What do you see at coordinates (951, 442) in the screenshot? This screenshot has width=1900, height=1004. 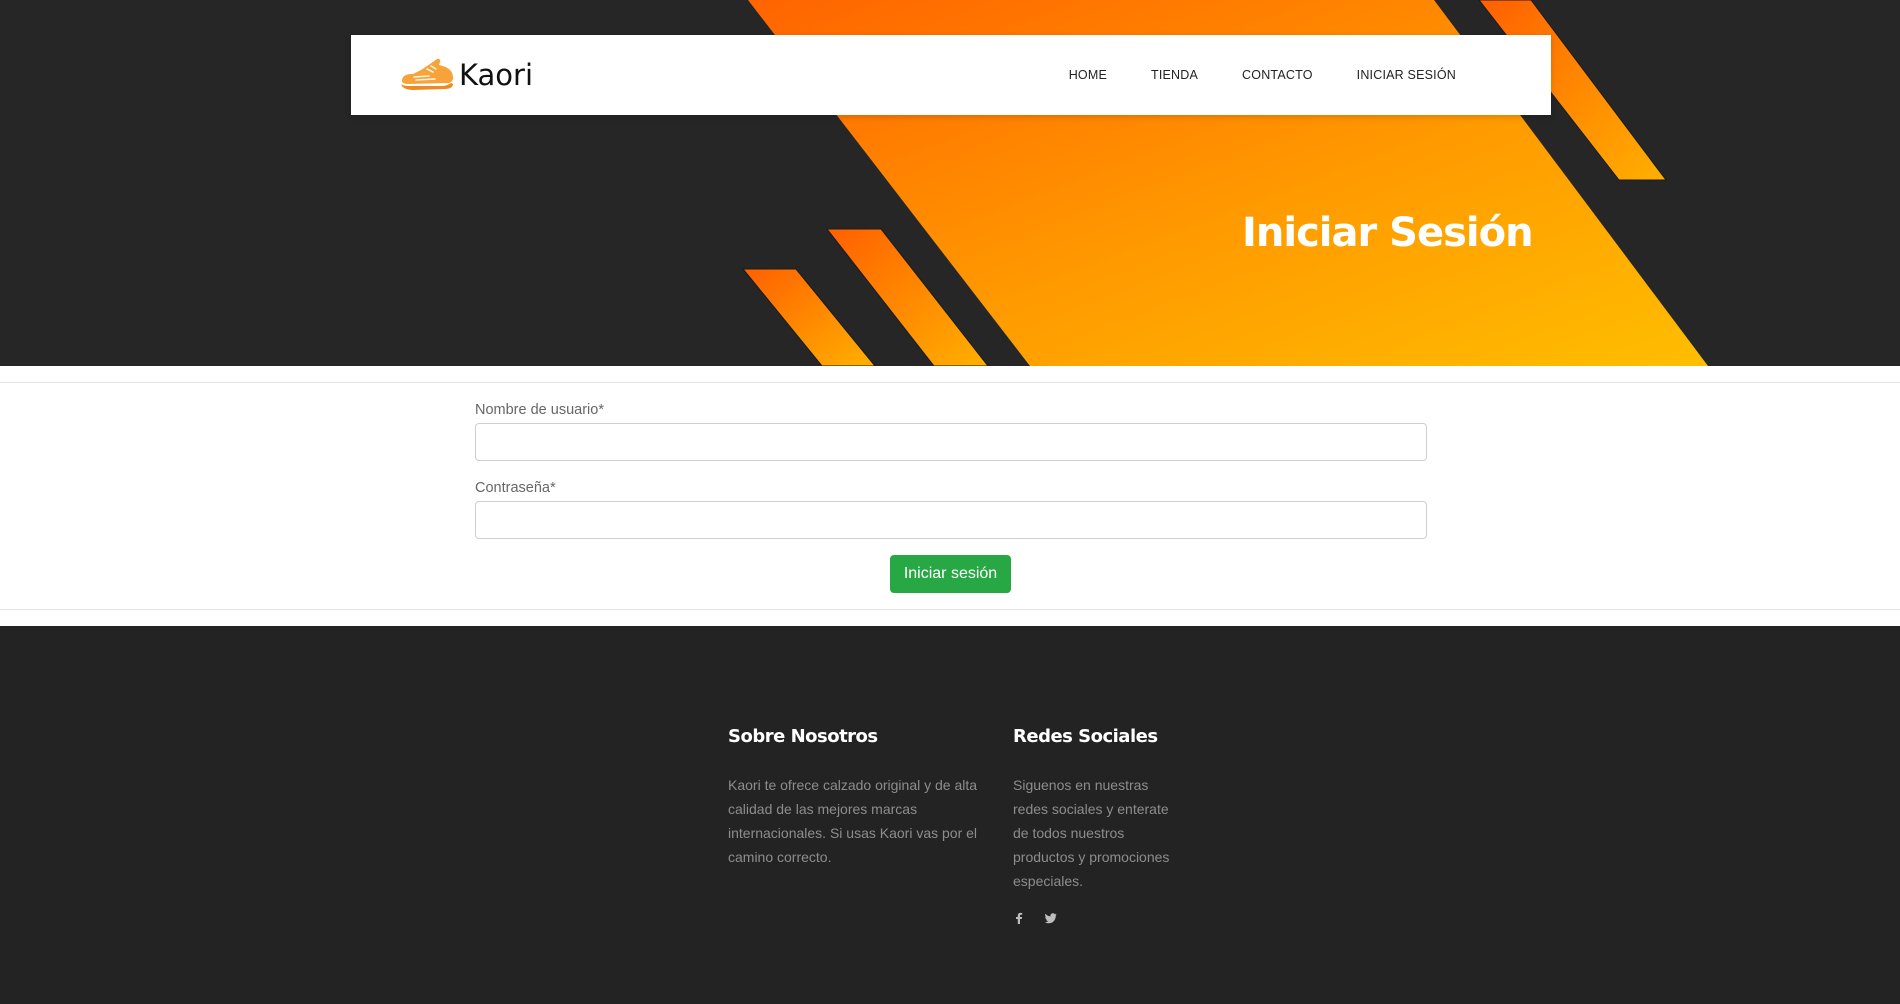 I see `username-input` at bounding box center [951, 442].